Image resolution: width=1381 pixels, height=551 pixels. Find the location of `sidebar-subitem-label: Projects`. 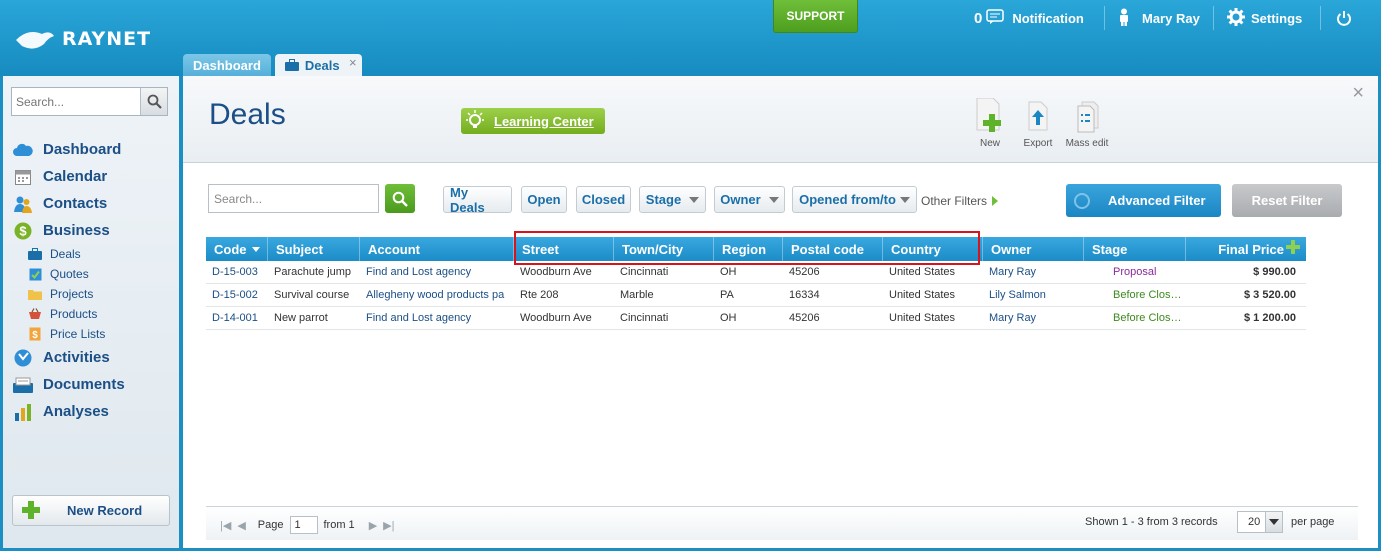

sidebar-subitem-label: Projects is located at coordinates (72, 294).